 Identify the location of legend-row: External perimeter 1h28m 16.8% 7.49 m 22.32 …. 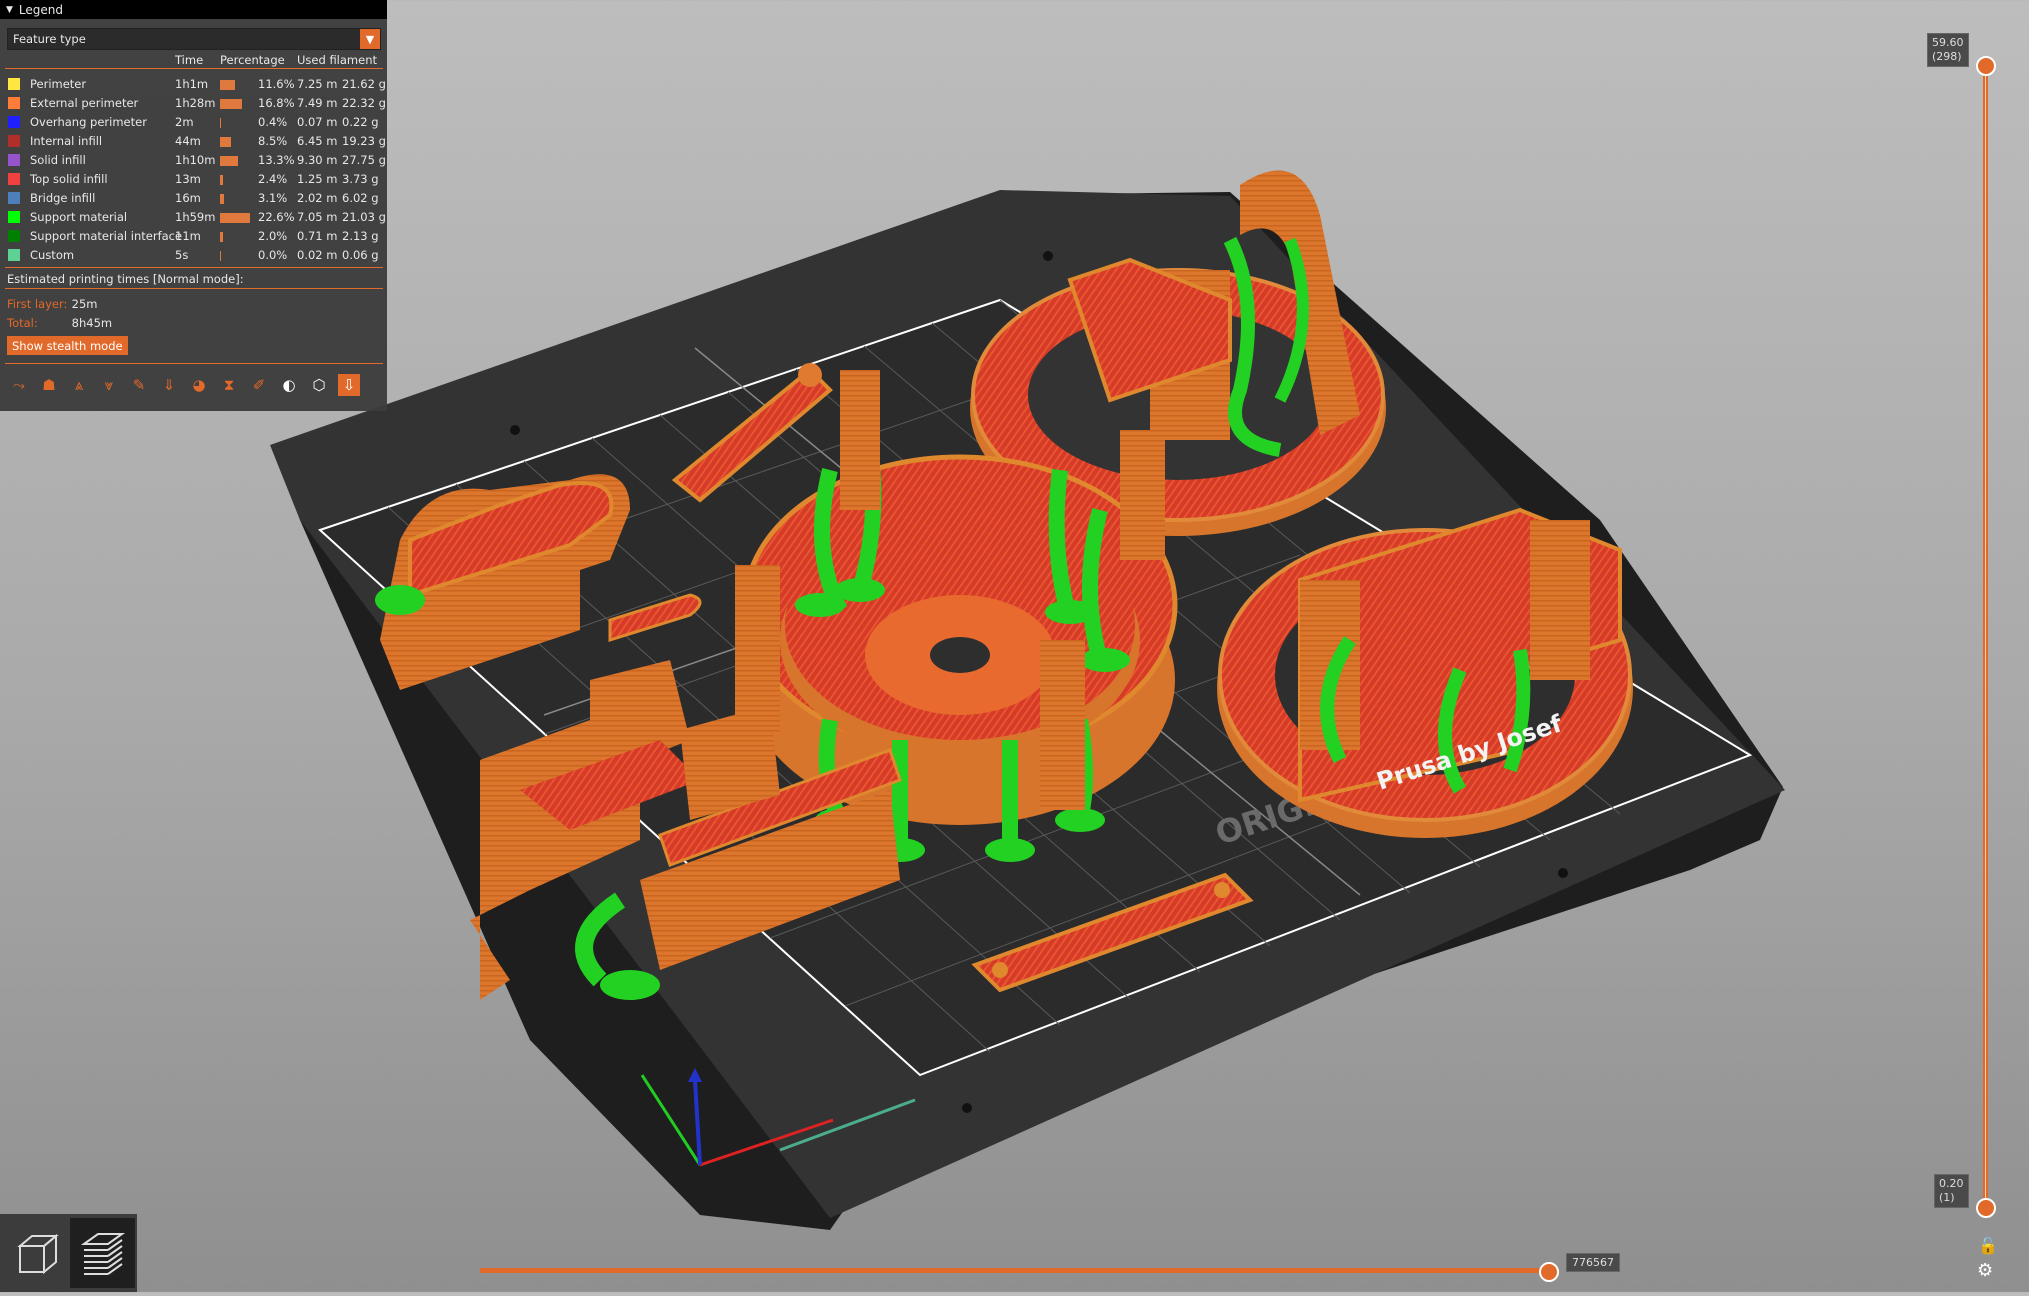
(193, 102).